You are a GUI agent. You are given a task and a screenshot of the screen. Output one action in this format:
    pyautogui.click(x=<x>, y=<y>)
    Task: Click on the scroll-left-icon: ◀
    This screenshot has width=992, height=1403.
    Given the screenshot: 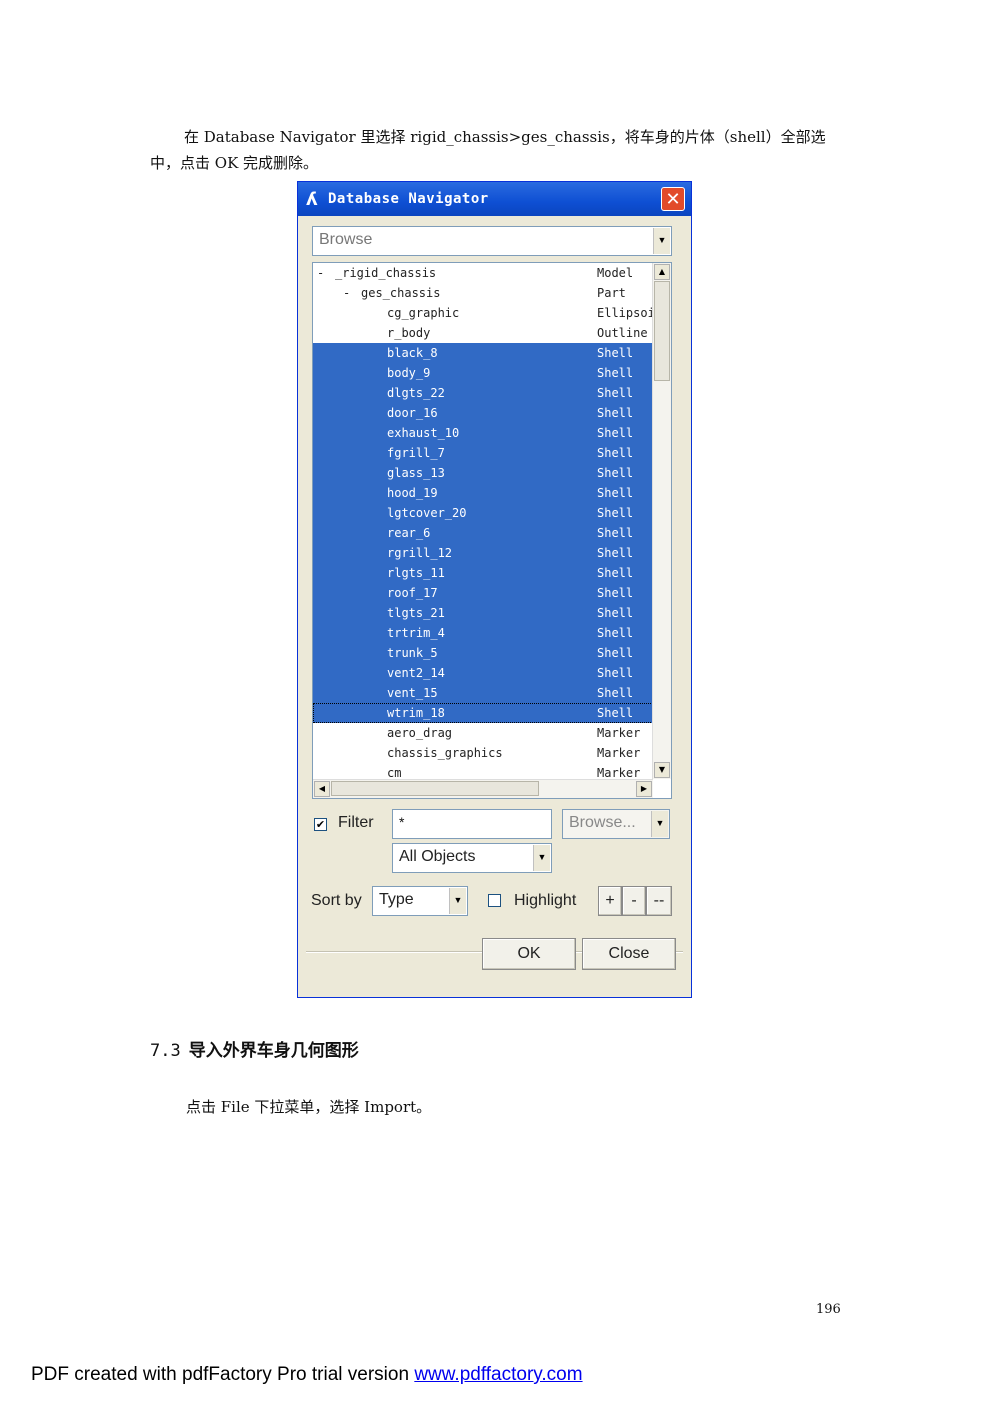 What is the action you would take?
    pyautogui.click(x=322, y=789)
    